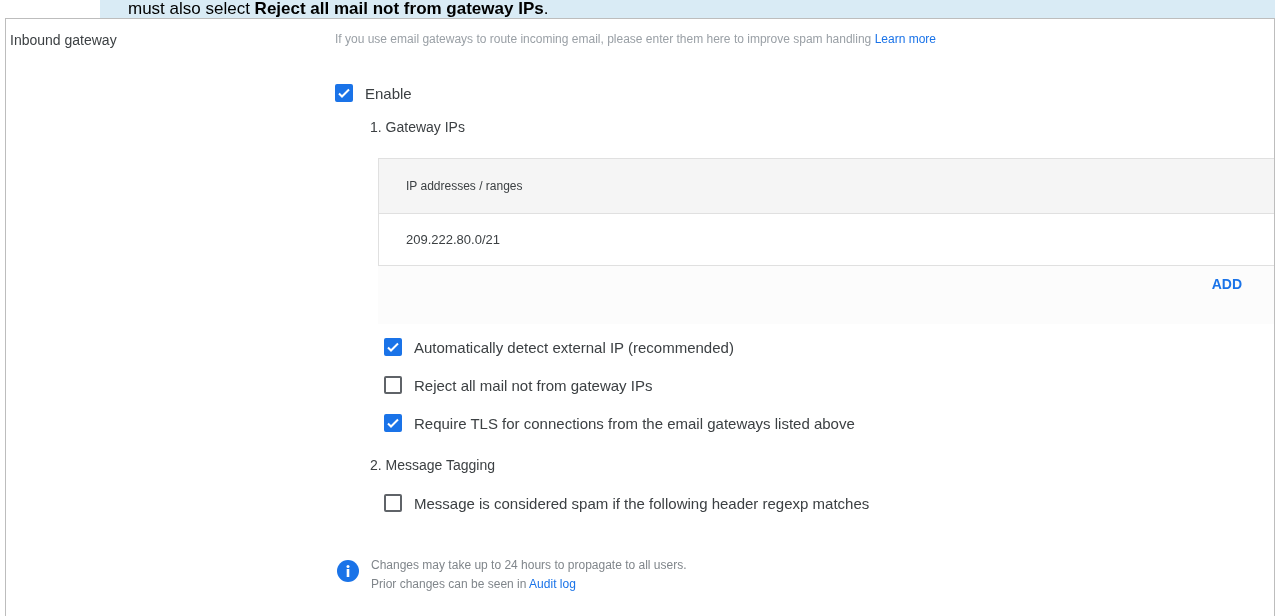 The height and width of the screenshot is (616, 1275). Describe the element at coordinates (603, 39) in the screenshot. I see `description-text: If you use email gateways to route incoming email, please enter them here to improve spam handling` at that location.